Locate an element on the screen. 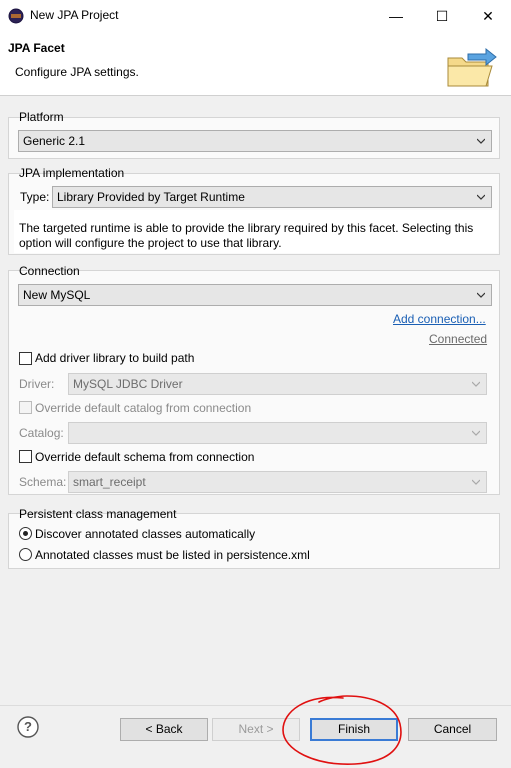 The height and width of the screenshot is (768, 511). override-schema-label: Override default schema from connection is located at coordinates (145, 457).